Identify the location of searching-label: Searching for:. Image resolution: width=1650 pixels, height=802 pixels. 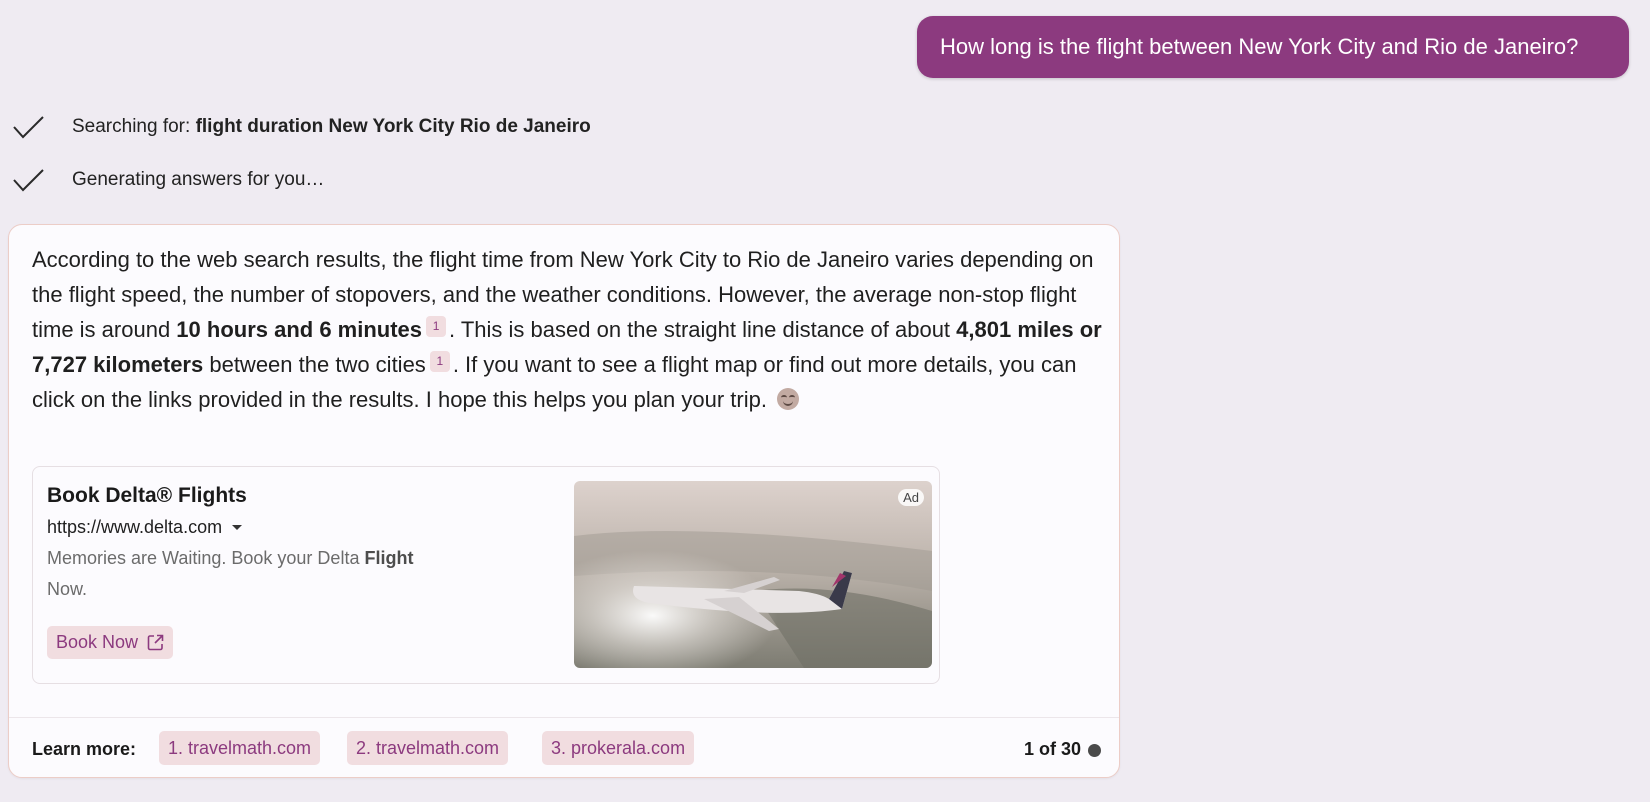
(131, 126).